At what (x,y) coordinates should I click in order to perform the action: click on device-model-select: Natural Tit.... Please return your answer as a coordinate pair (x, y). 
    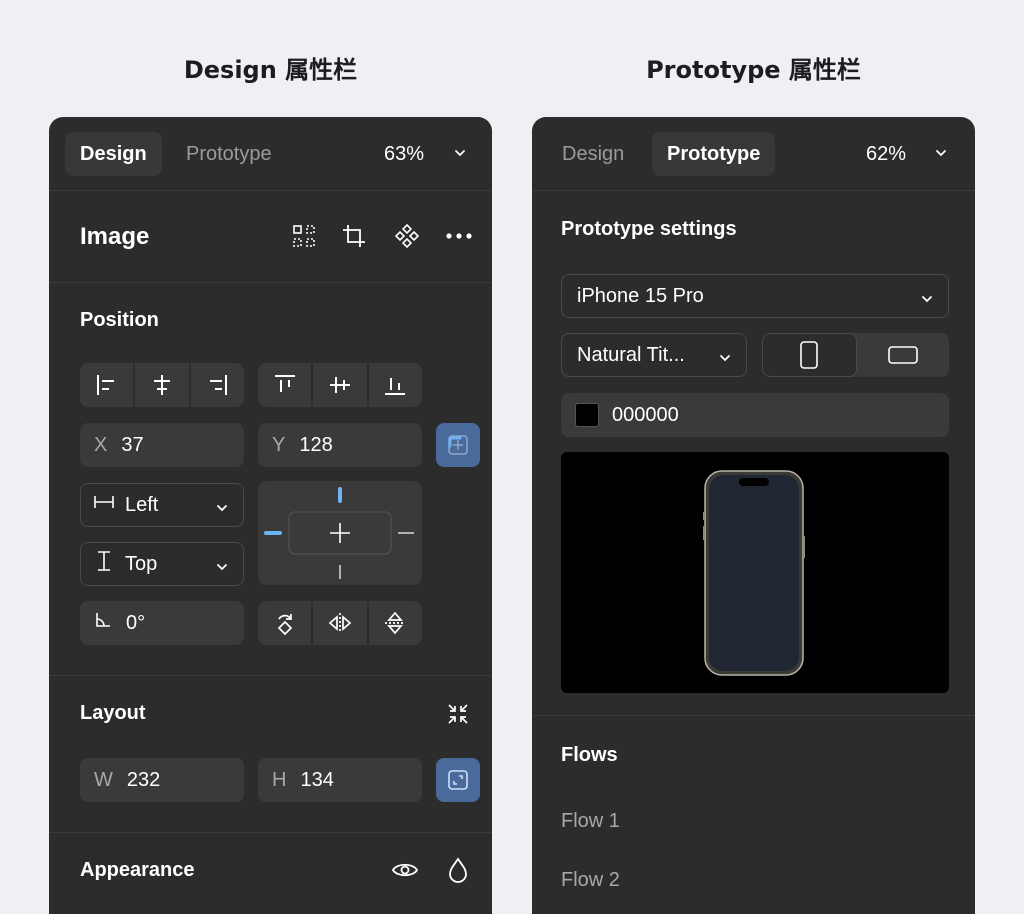
    Looking at the image, I should click on (654, 355).